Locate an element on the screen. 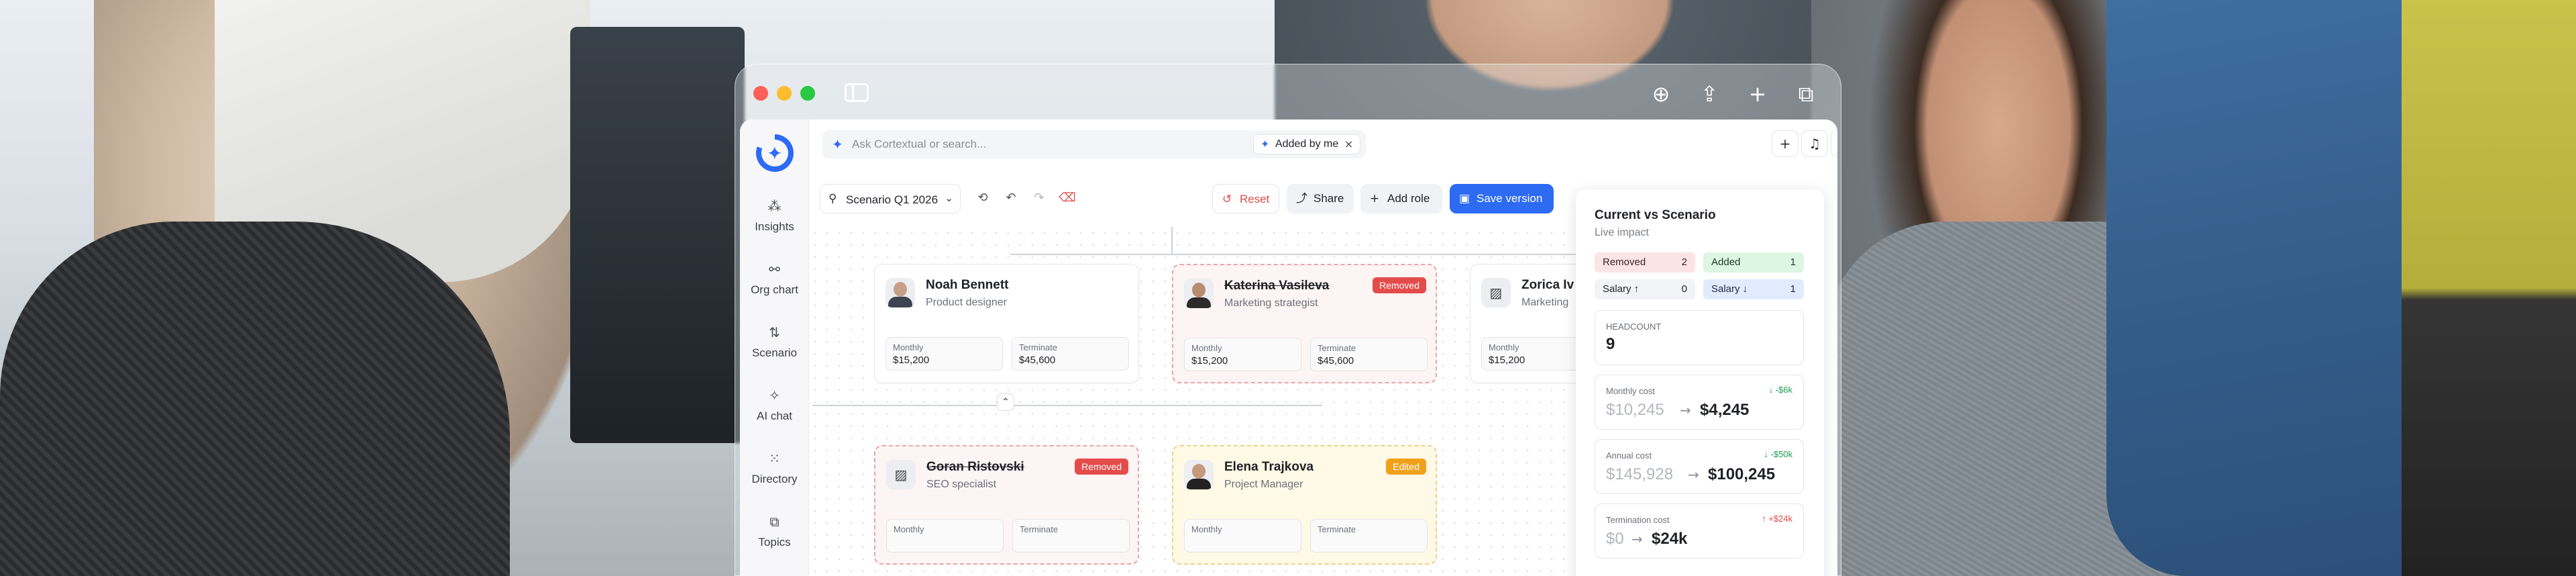  logo-star-icon: ✦ is located at coordinates (775, 153).